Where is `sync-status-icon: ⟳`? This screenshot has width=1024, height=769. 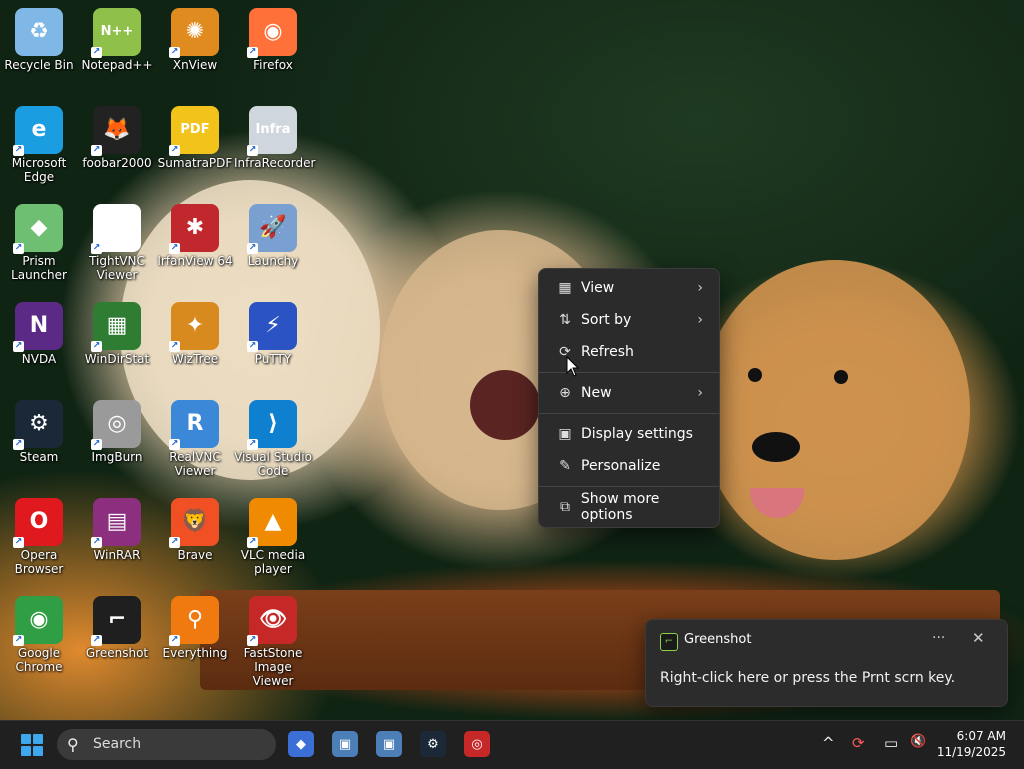 sync-status-icon: ⟳ is located at coordinates (858, 743).